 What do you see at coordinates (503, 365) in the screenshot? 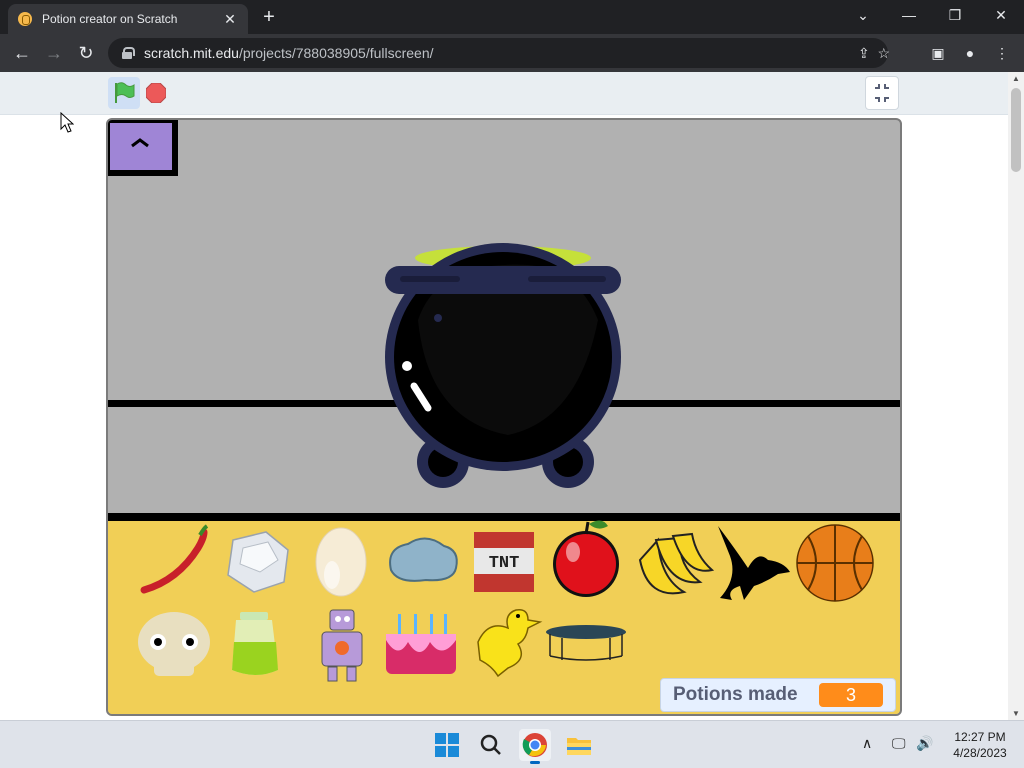
I see `cauldron` at bounding box center [503, 365].